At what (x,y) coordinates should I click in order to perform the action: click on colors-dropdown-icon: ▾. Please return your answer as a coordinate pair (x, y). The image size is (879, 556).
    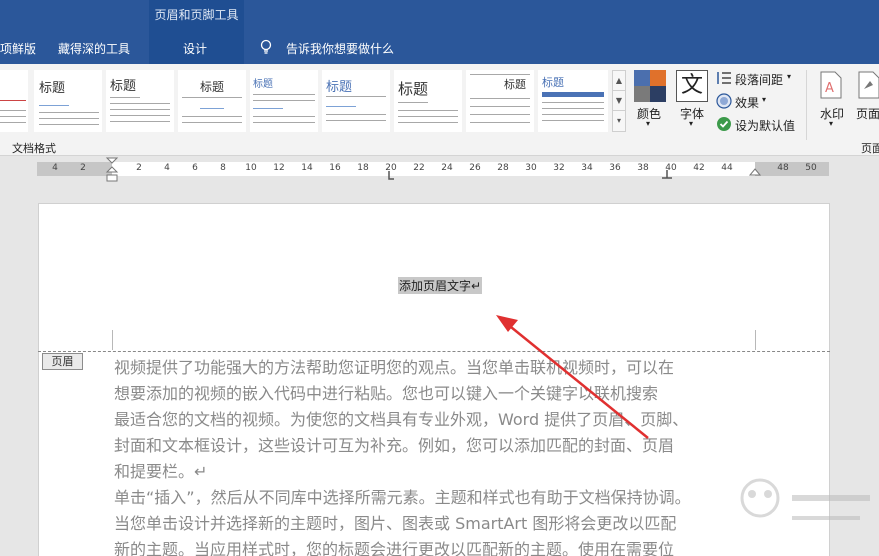
    Looking at the image, I should click on (648, 123).